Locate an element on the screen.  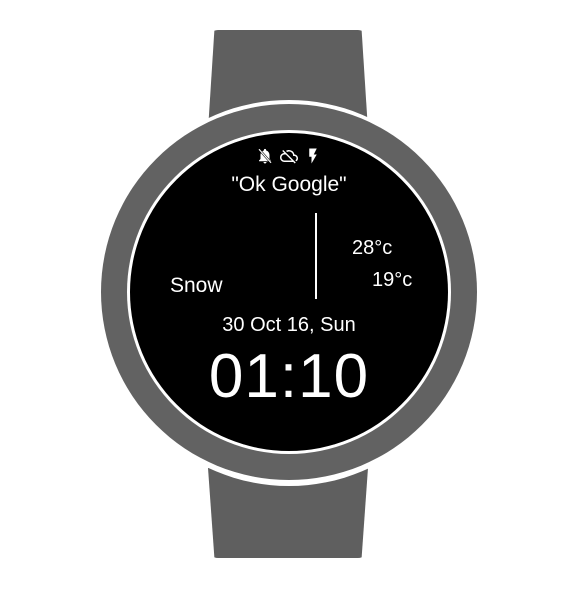
date-display: 30 Oct 16, Sun is located at coordinates (289, 325).